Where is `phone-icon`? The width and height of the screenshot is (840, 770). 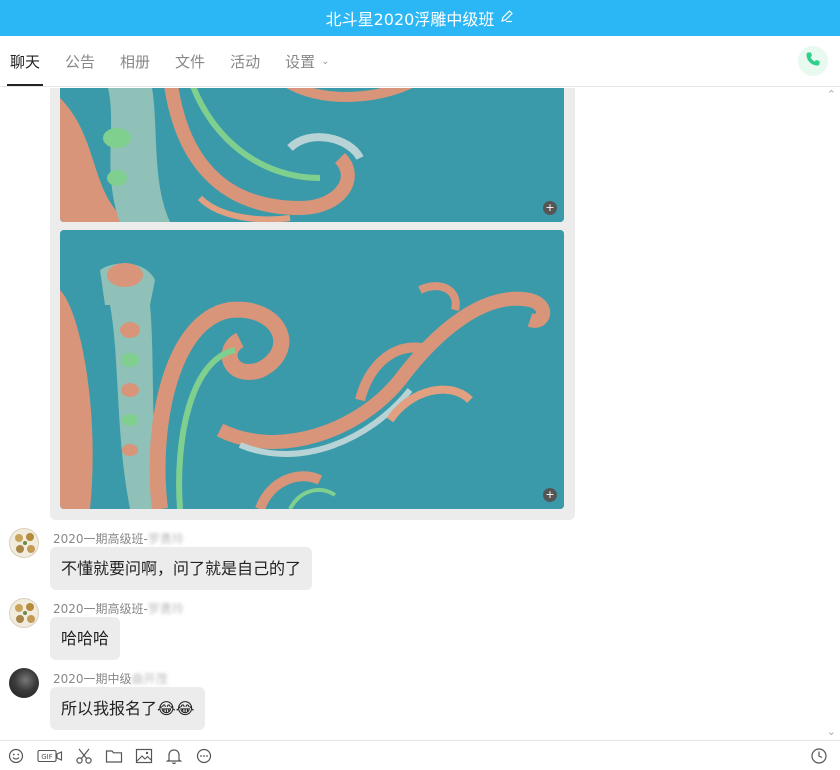 phone-icon is located at coordinates (813, 61).